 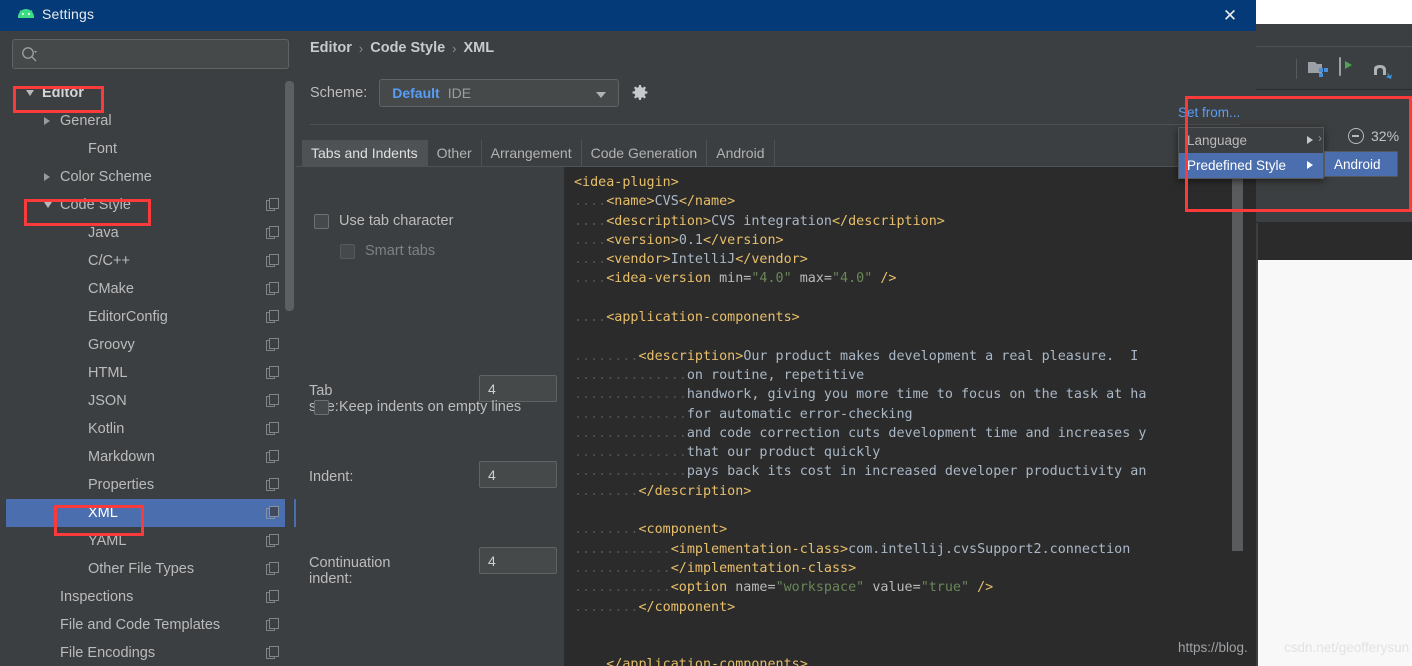 I want to click on sidebar-item-inspections: Inspections, so click(x=151, y=597).